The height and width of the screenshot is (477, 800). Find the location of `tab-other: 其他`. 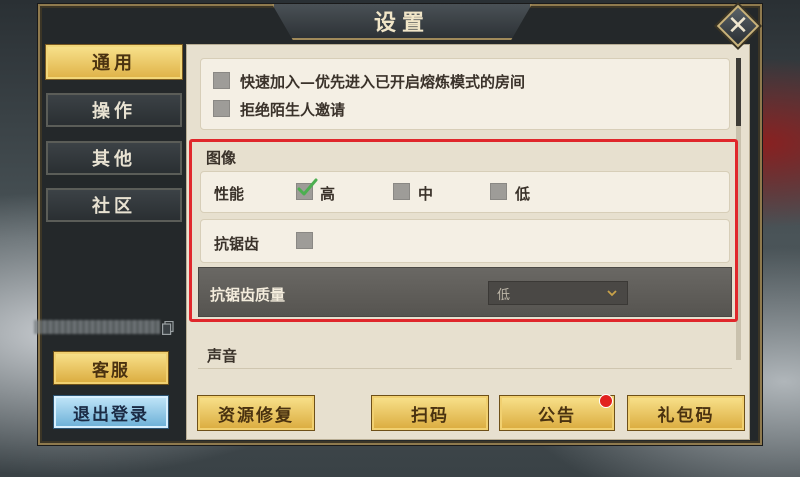

tab-other: 其他 is located at coordinates (114, 158).